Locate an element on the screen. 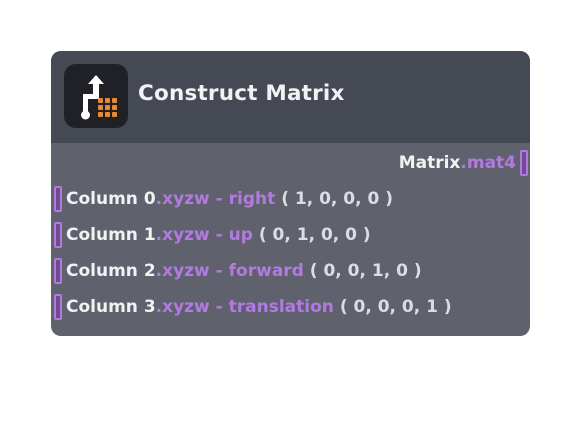  input-port-name: Column 0 is located at coordinates (111, 199).